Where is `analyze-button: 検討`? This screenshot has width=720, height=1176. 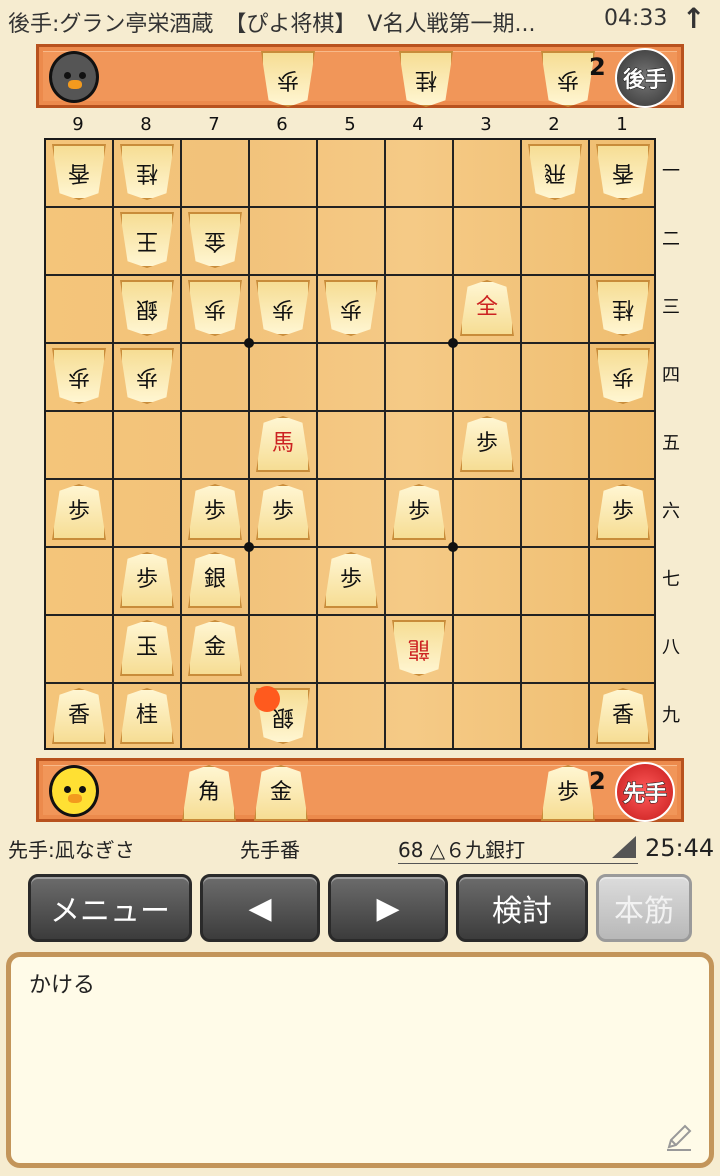
analyze-button: 検討 is located at coordinates (522, 908).